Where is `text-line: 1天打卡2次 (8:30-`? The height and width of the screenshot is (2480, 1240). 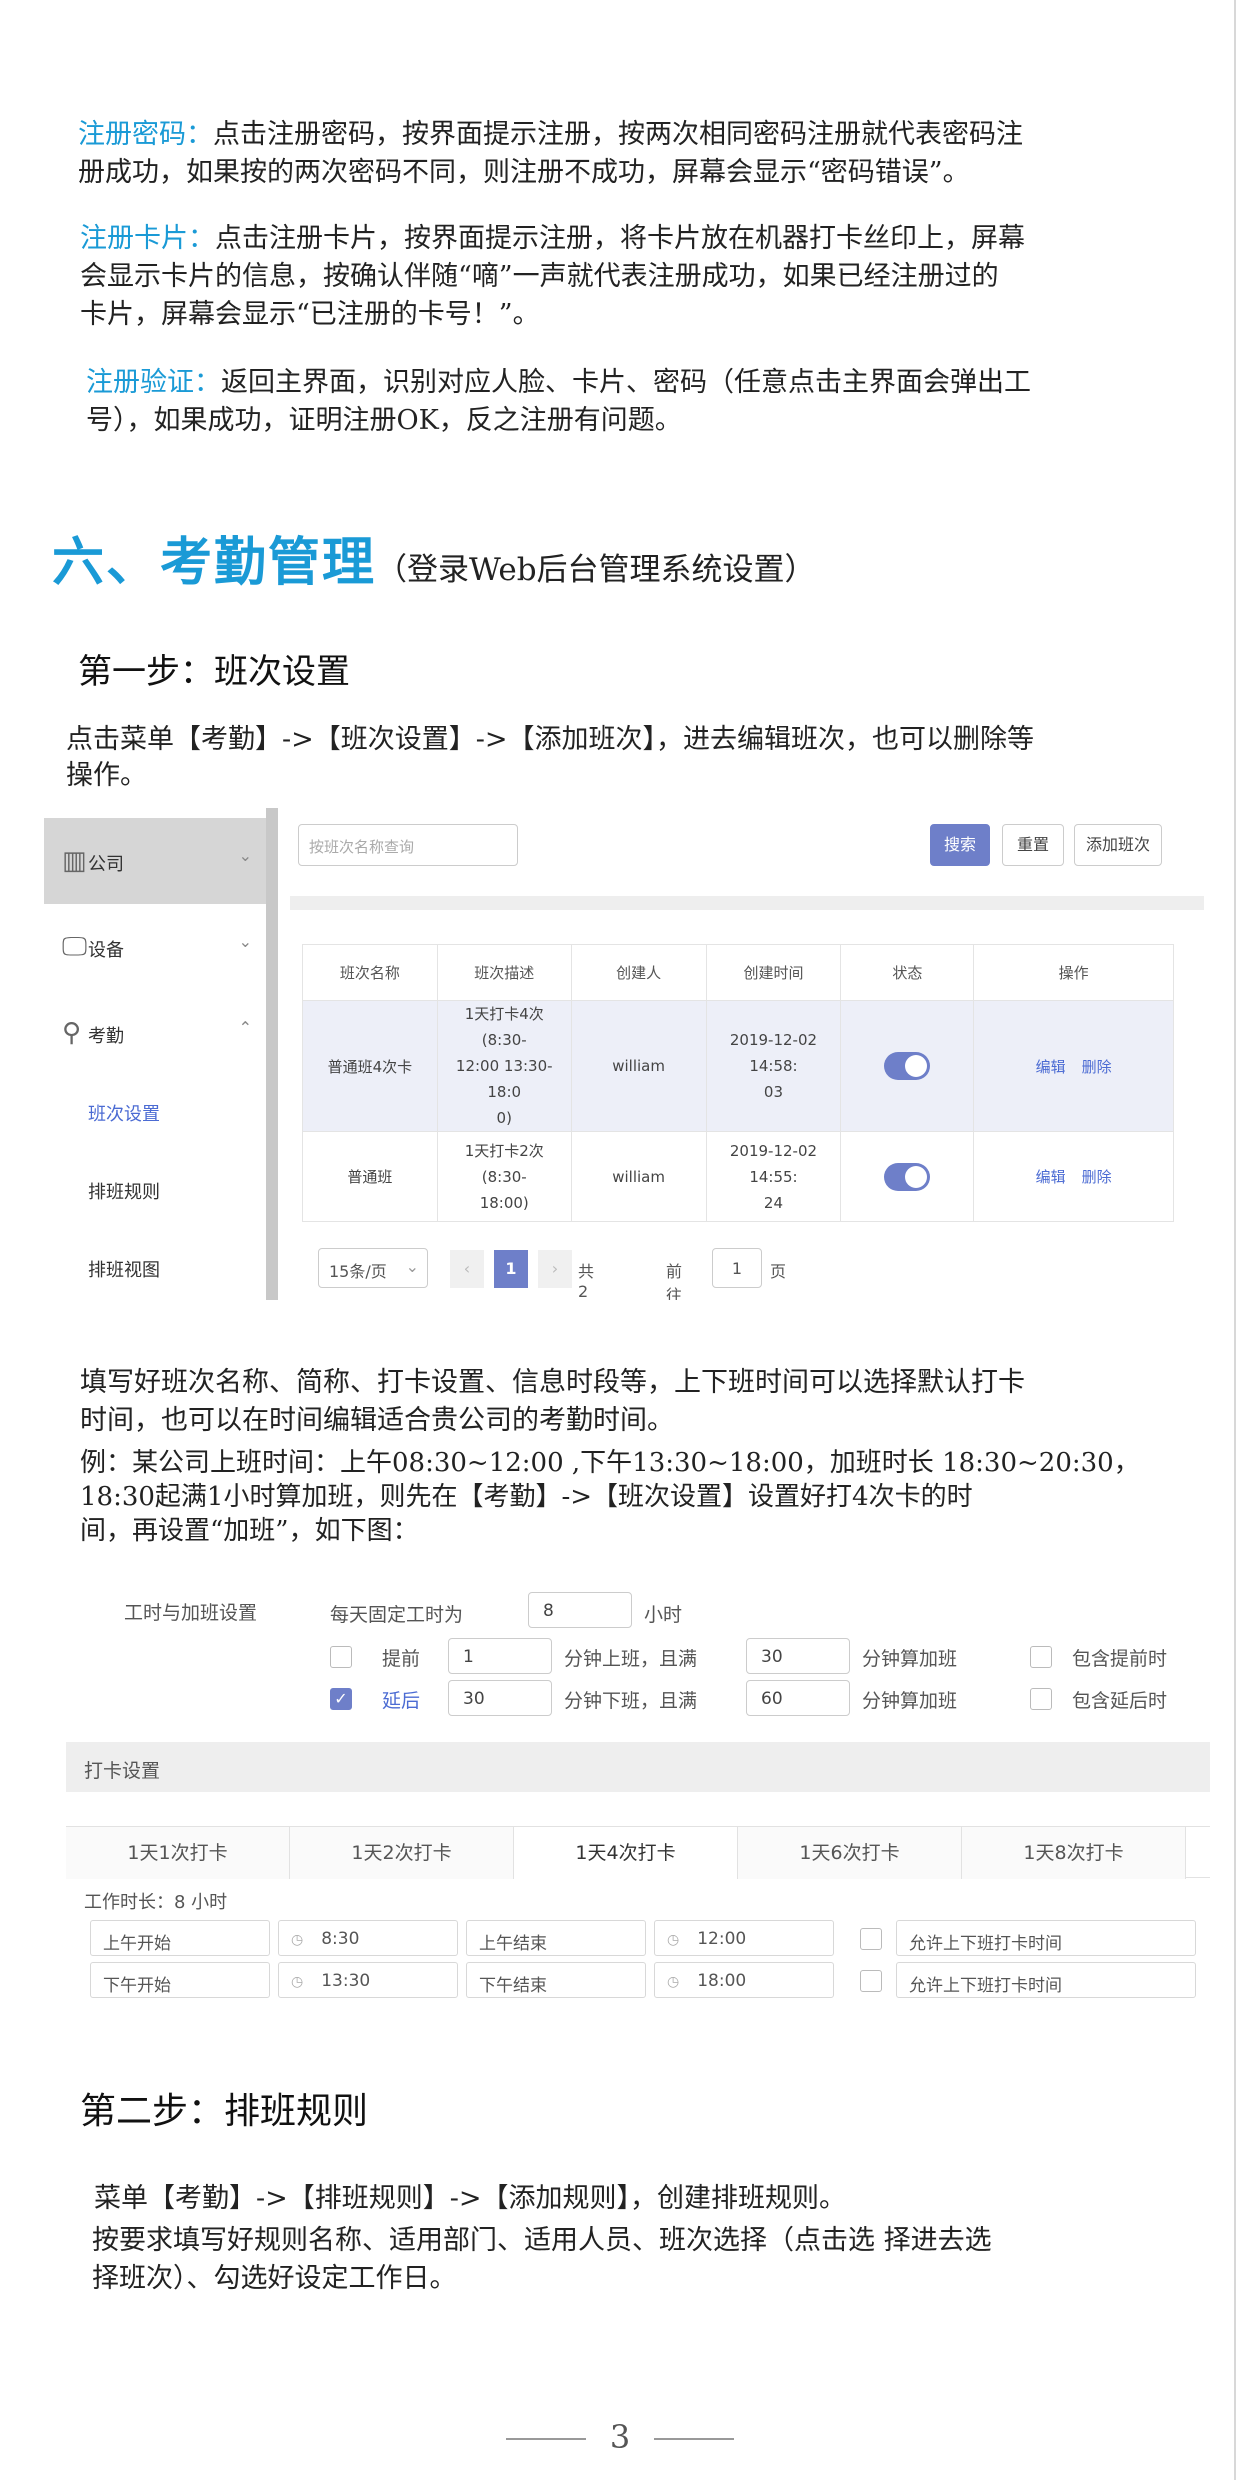
text-line: 1天打卡2次 (8:30- is located at coordinates (504, 1163).